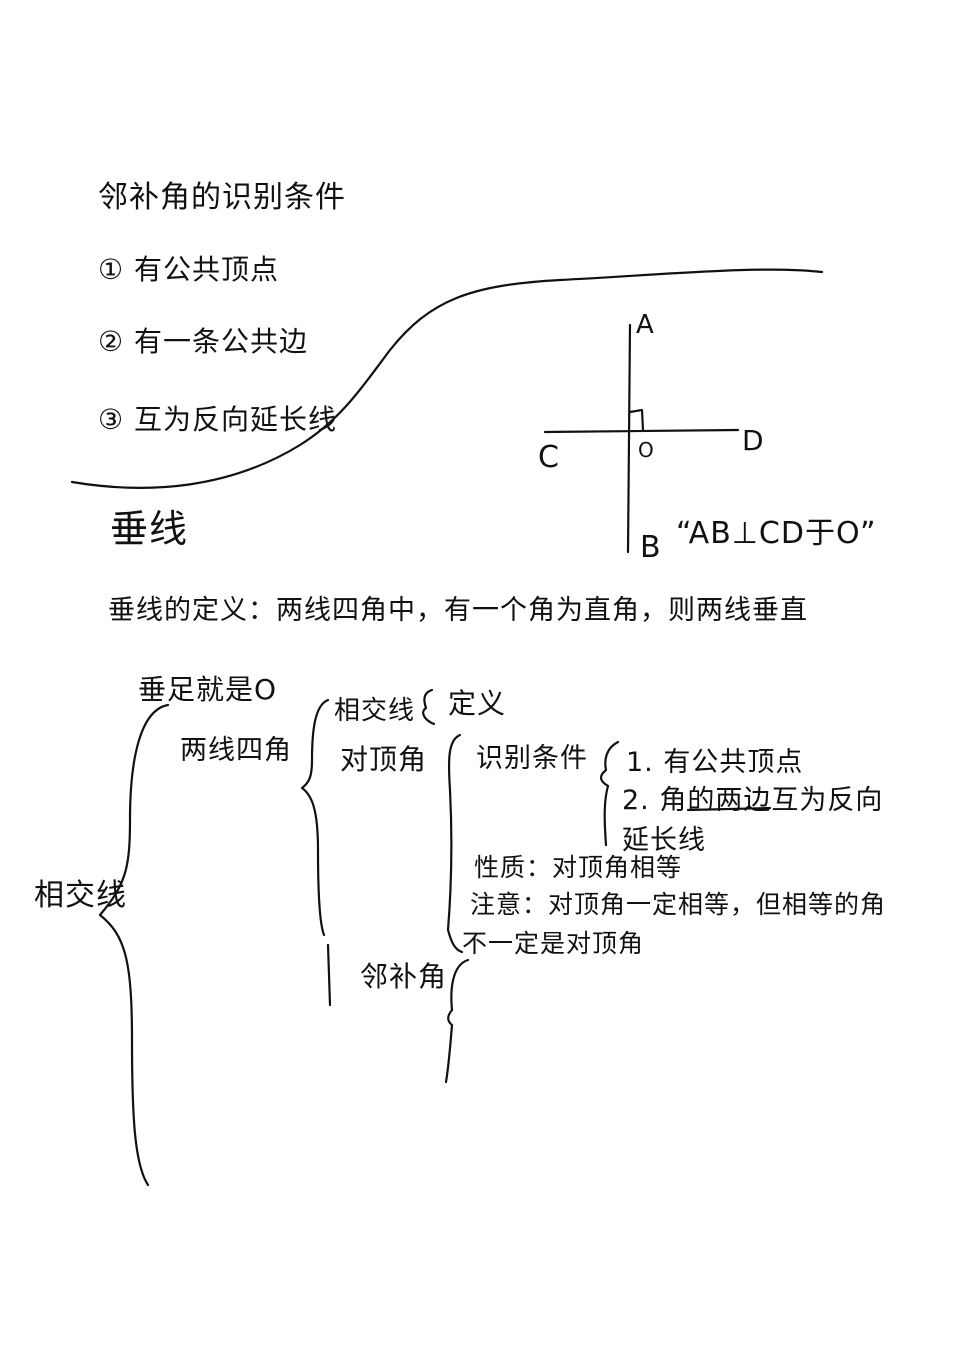 Image resolution: width=980 pixels, height=1372 pixels. What do you see at coordinates (532, 758) in the screenshot?
I see `identification-node: 识别条件` at bounding box center [532, 758].